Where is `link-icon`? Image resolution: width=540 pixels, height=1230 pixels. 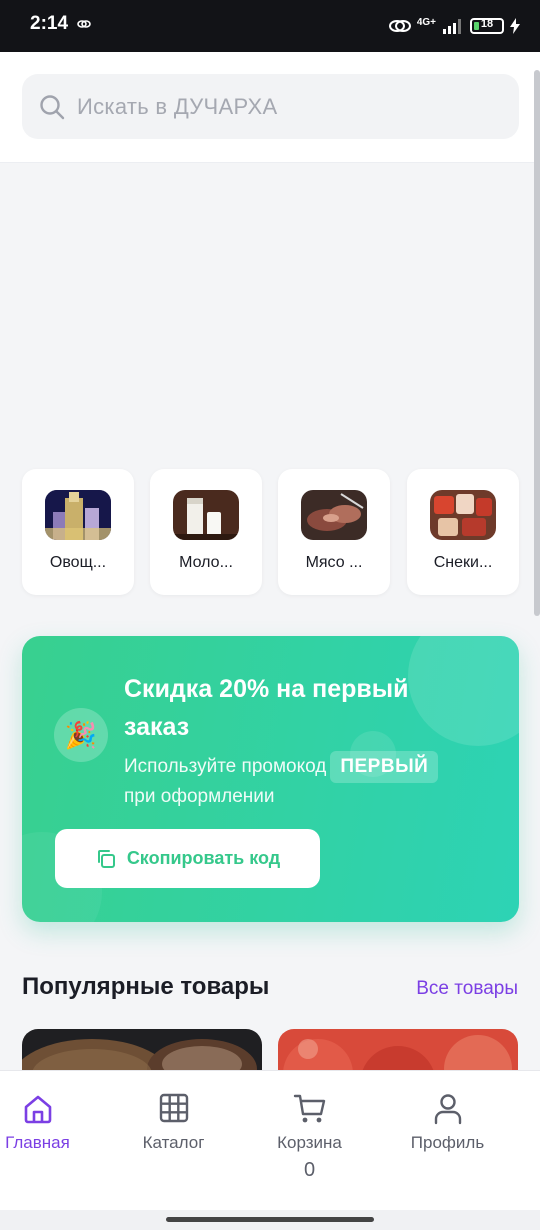 link-icon is located at coordinates (84, 24).